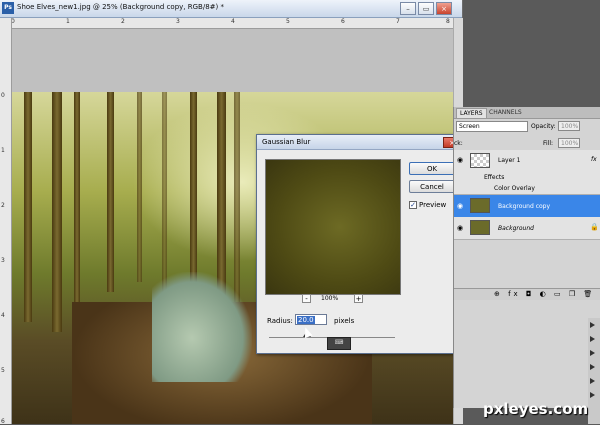 The height and width of the screenshot is (425, 600). I want to click on zoom-out-button: -, so click(306, 298).